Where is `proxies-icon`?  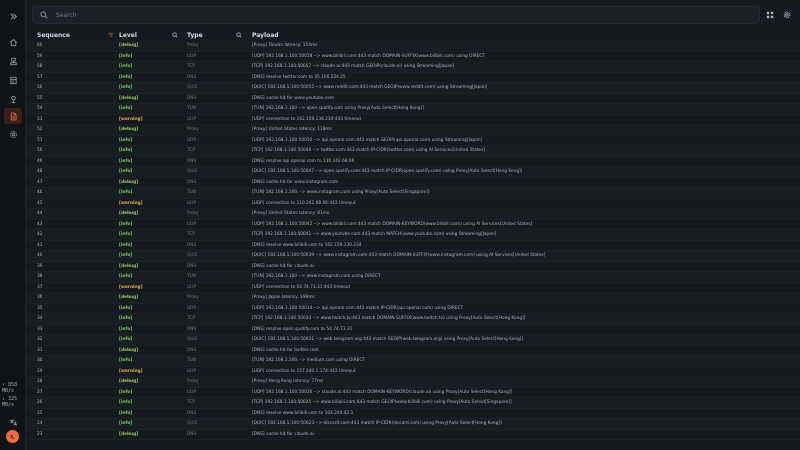 proxies-icon is located at coordinates (13, 61).